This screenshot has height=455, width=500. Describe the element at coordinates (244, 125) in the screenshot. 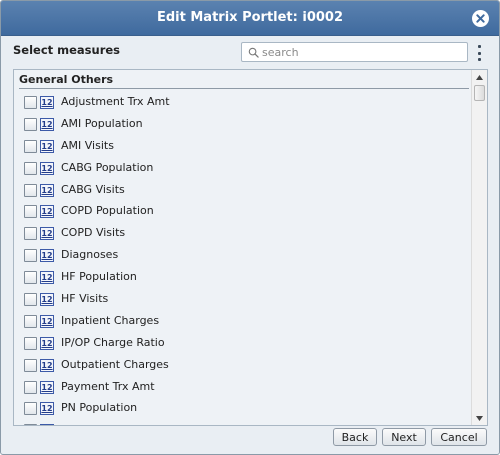

I see `list-item: 12 AMI Population` at that location.